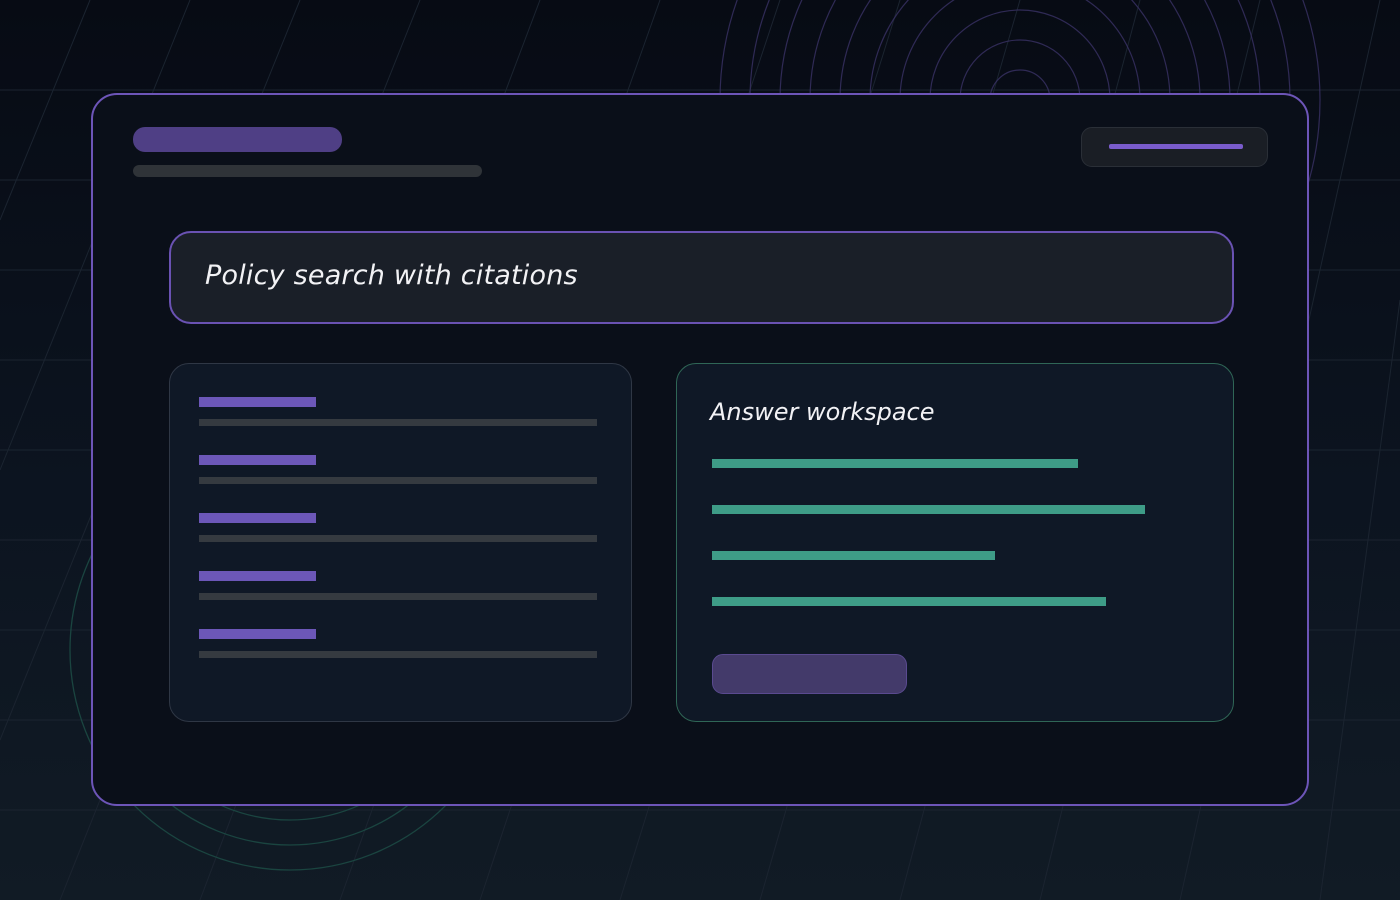  I want to click on answer-action-button, so click(809, 674).